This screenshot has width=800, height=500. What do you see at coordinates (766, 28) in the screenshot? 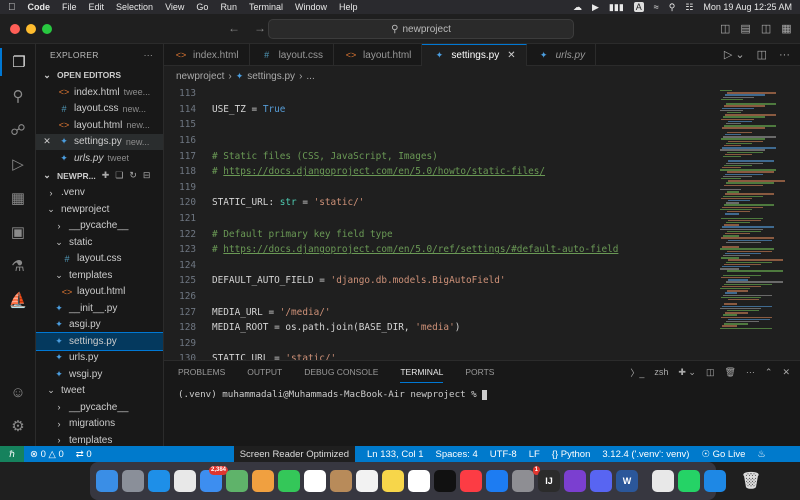
I see `toggle-secondary-sidebar-icon: ◫` at bounding box center [766, 28].